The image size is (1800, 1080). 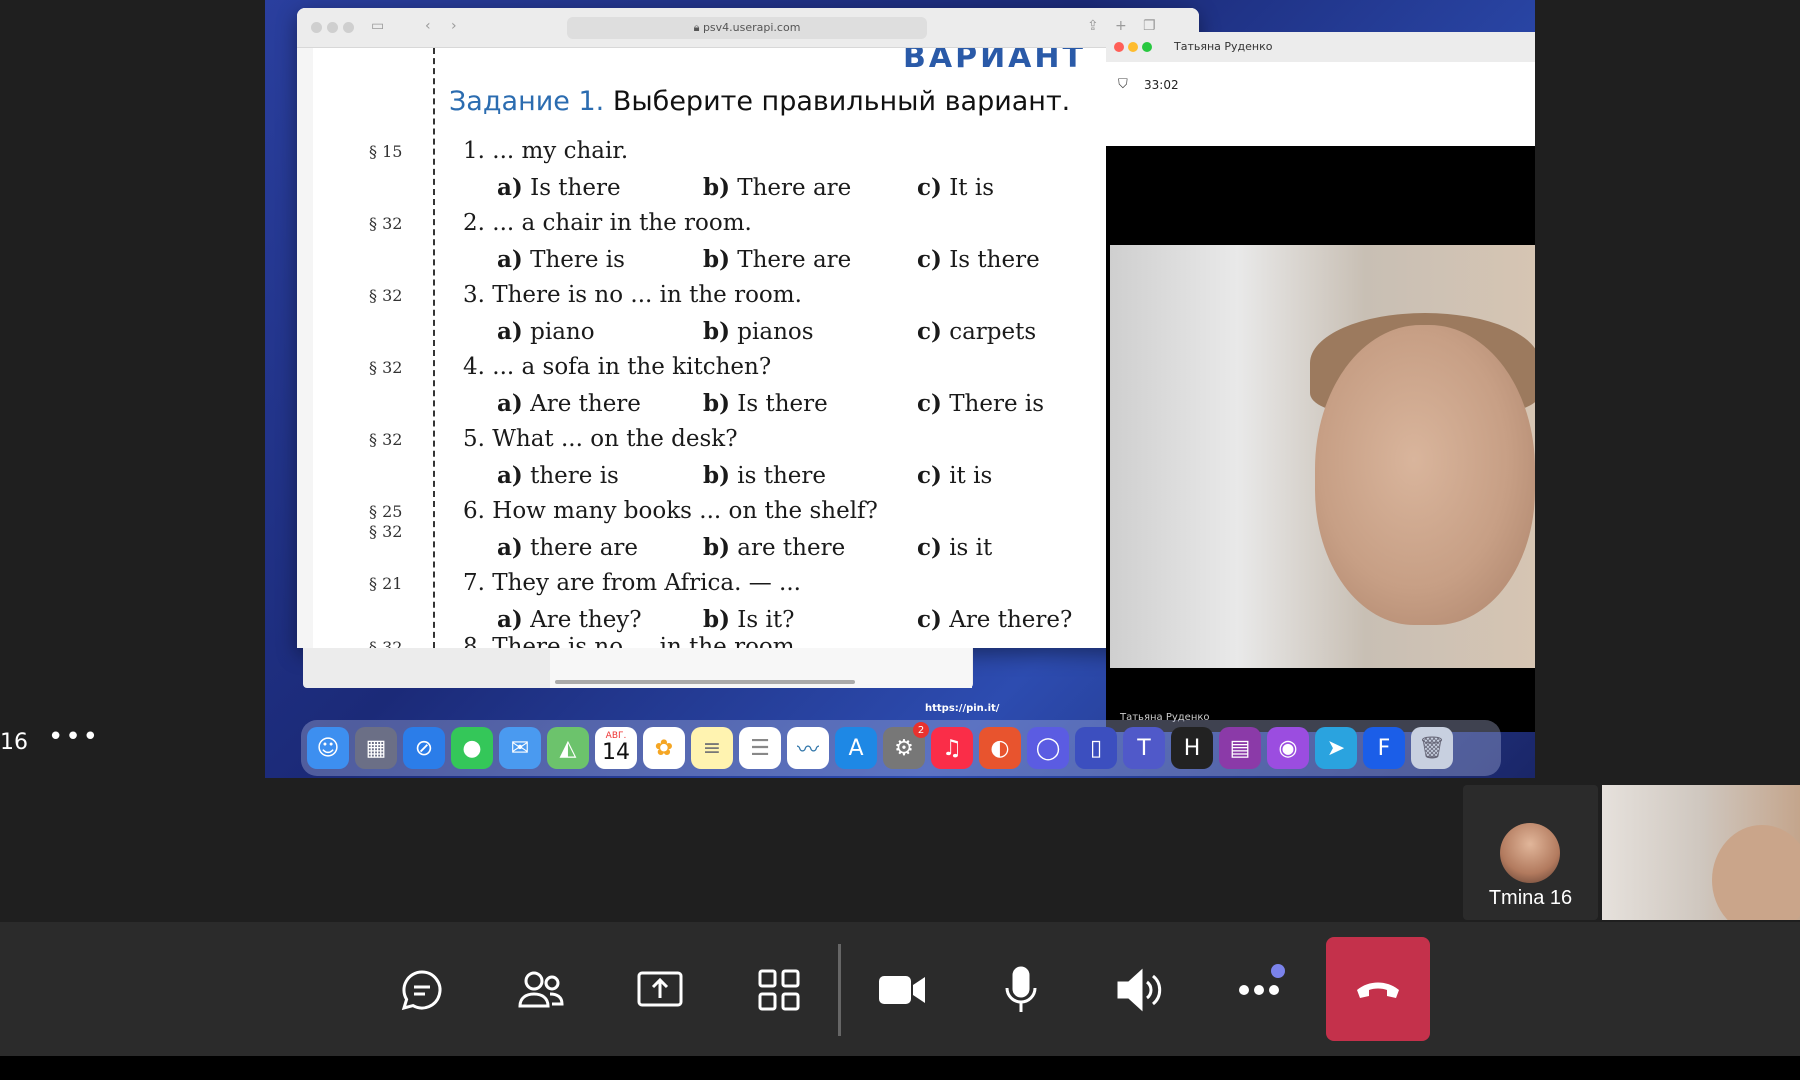 I want to click on address-bar: 🔒︎ psv4.userapi.com, so click(x=747, y=28).